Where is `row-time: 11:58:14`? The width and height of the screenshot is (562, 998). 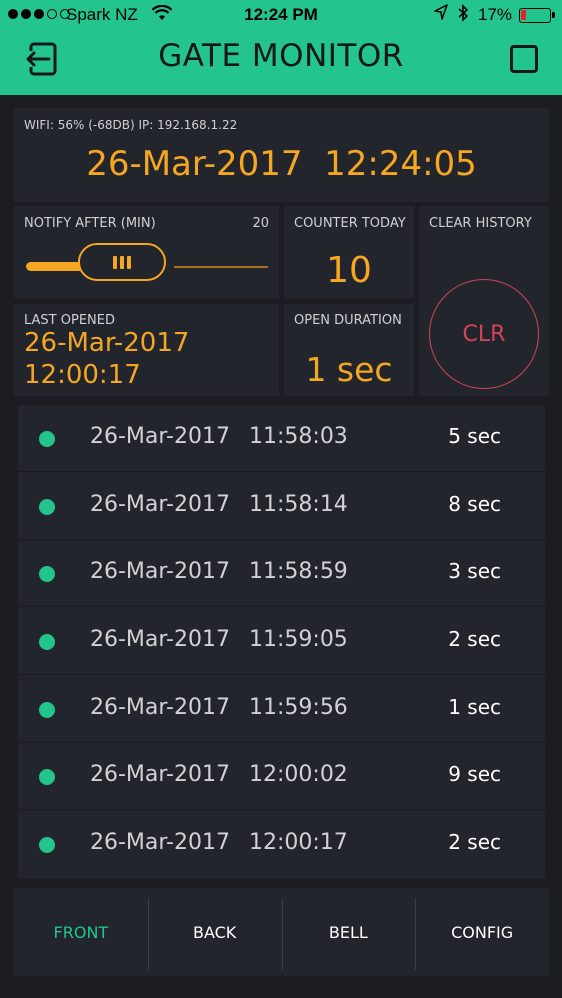
row-time: 11:58:14 is located at coordinates (298, 504).